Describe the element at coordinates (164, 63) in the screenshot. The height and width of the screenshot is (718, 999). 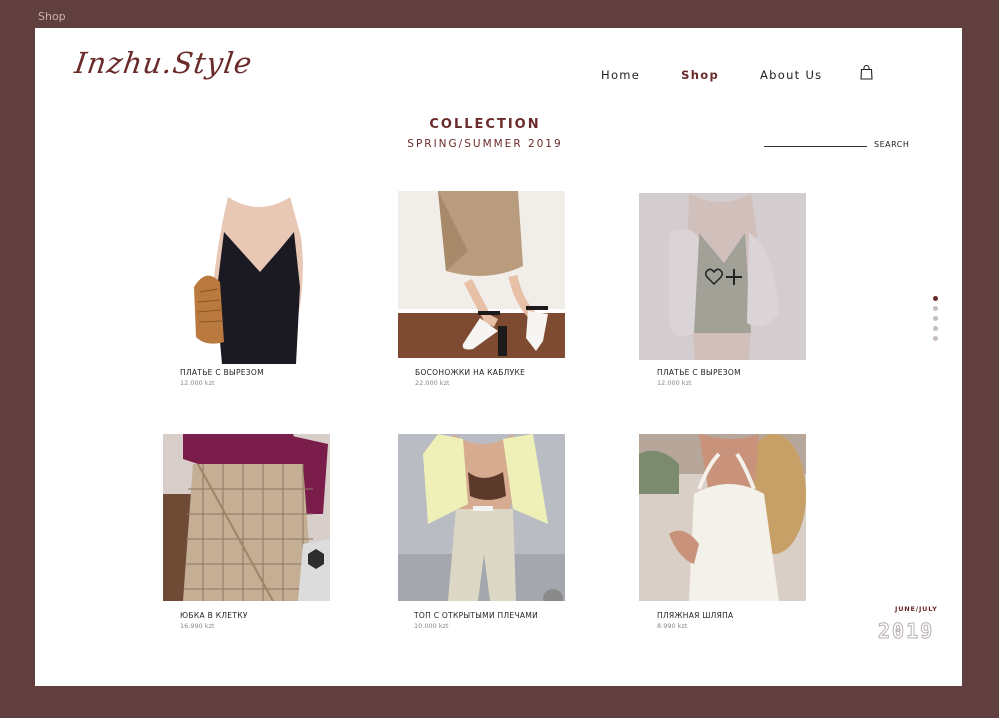
I see `brand-logo: Inzhu.Style` at that location.